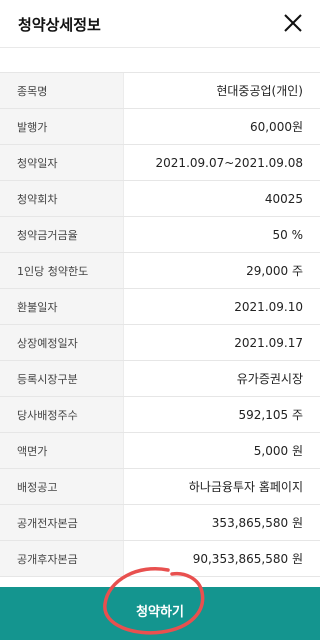  Describe the element at coordinates (160, 343) in the screenshot. I see `table-row: 상장예정일자 2021.09.17` at that location.